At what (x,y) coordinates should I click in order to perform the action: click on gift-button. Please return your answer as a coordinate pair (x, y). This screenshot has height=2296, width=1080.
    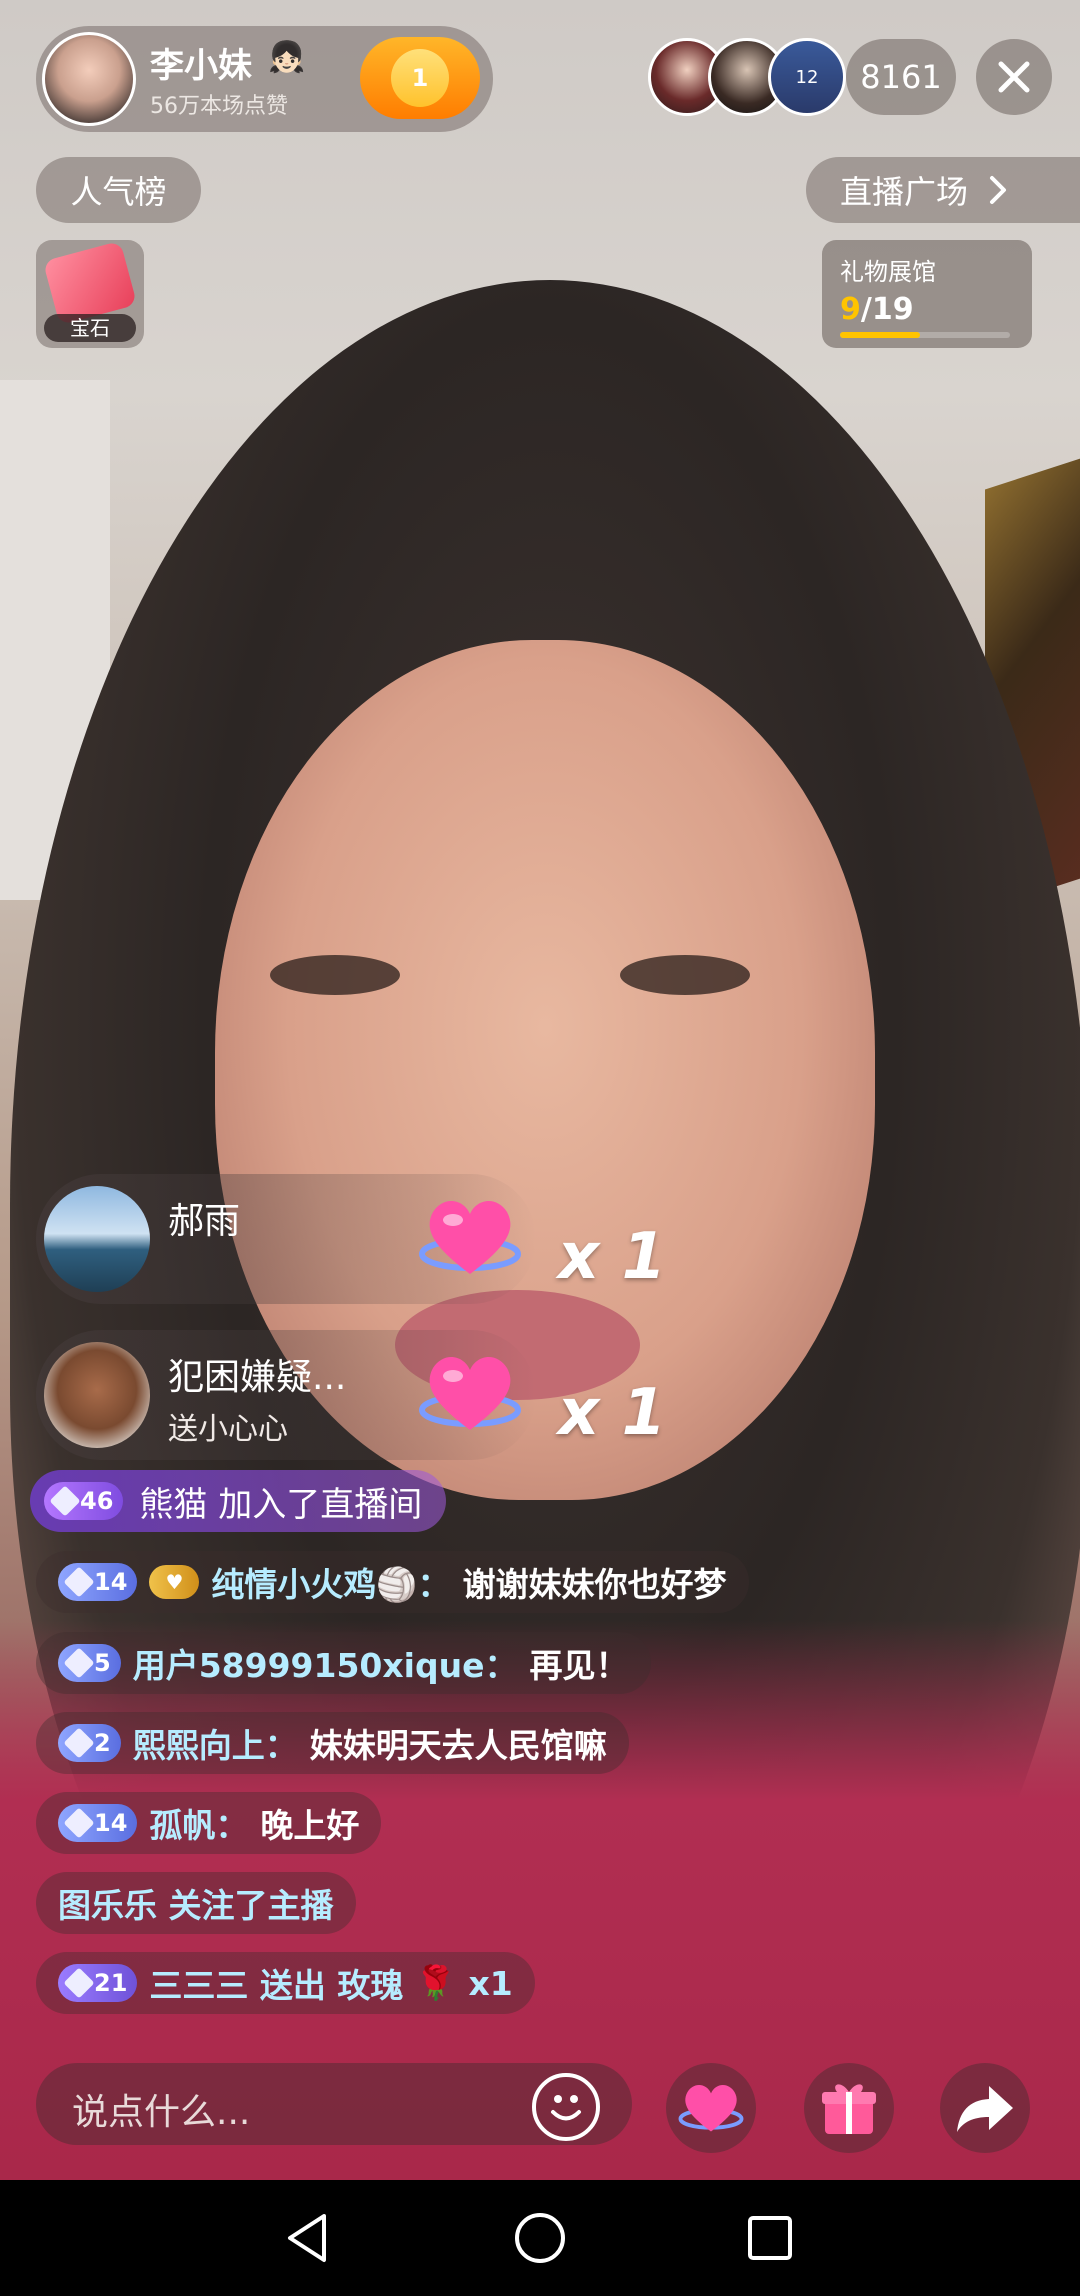
    Looking at the image, I should click on (849, 2108).